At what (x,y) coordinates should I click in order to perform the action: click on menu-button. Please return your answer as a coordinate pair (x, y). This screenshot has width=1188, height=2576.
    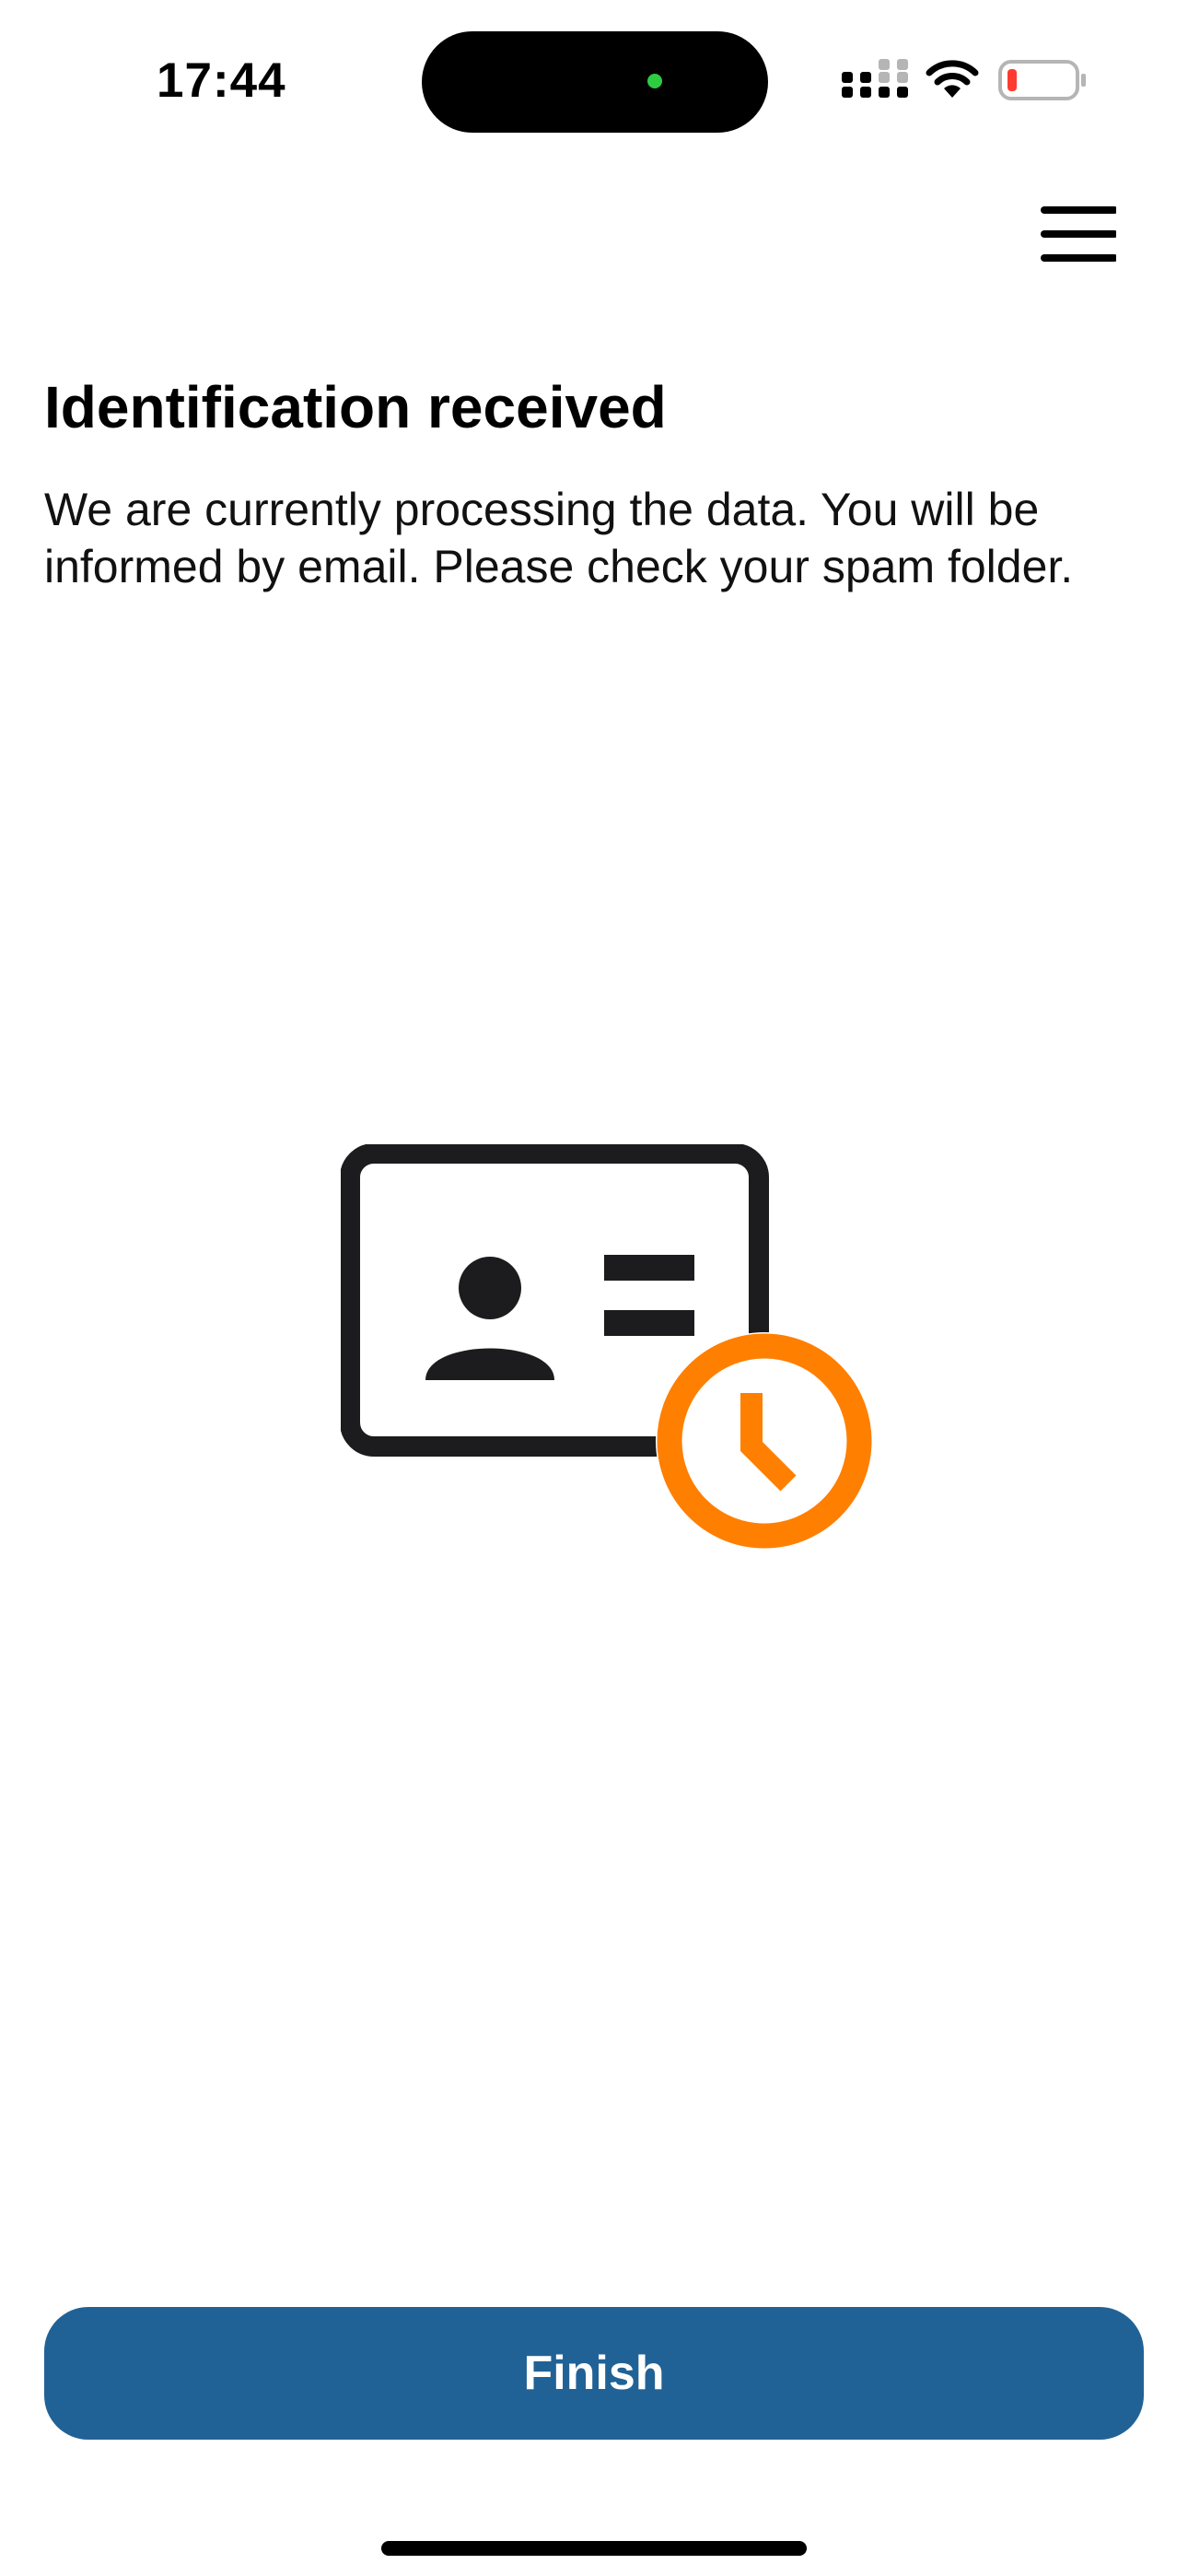
    Looking at the image, I should click on (1071, 234).